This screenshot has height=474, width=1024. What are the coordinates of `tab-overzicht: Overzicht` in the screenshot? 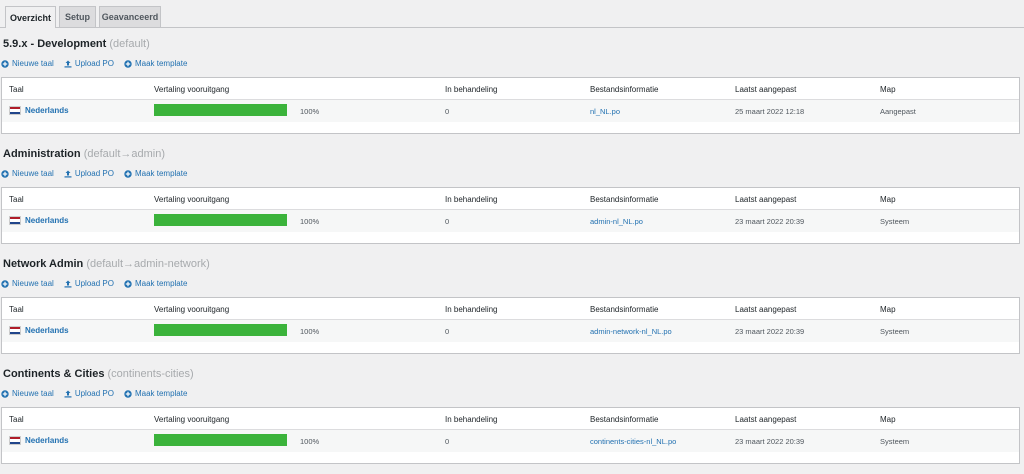 It's located at (30, 17).